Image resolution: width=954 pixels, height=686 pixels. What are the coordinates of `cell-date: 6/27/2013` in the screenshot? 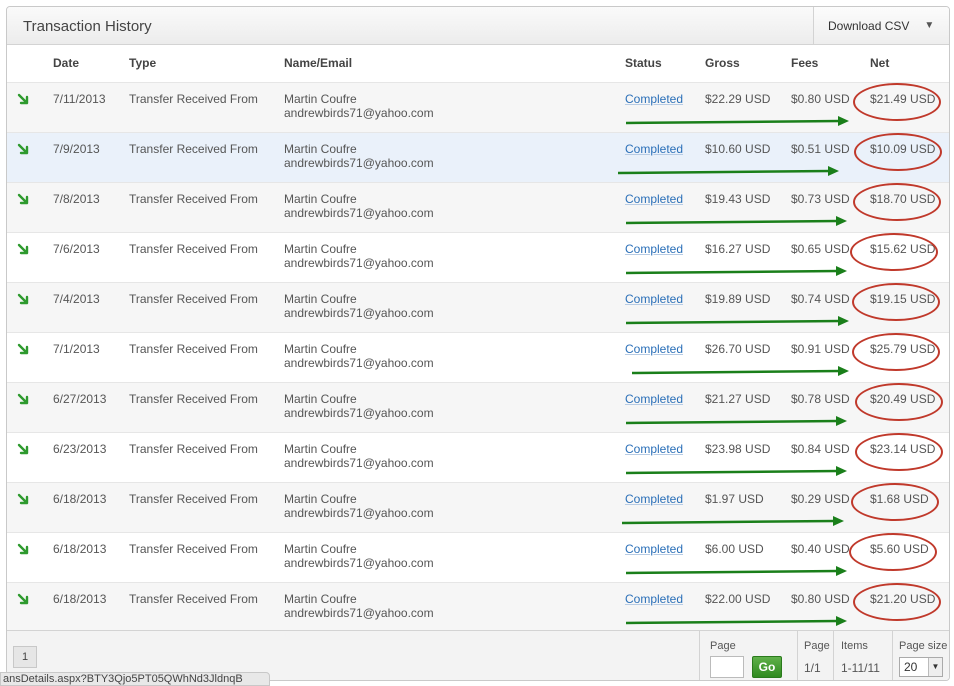 It's located at (79, 399).